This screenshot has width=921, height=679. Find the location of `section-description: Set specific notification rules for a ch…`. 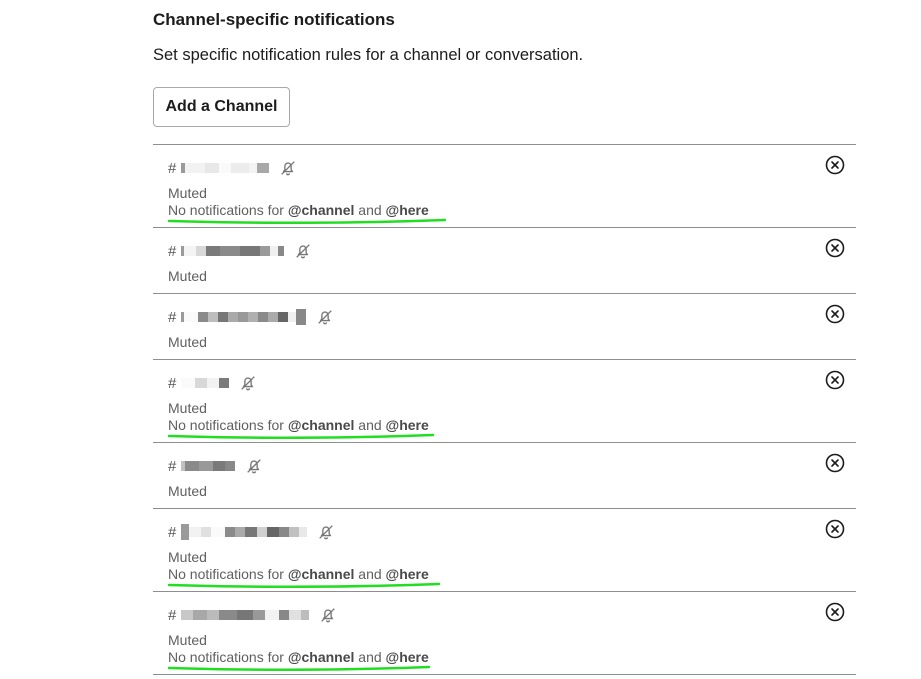

section-description: Set specific notification rules for a ch… is located at coordinates (368, 55).